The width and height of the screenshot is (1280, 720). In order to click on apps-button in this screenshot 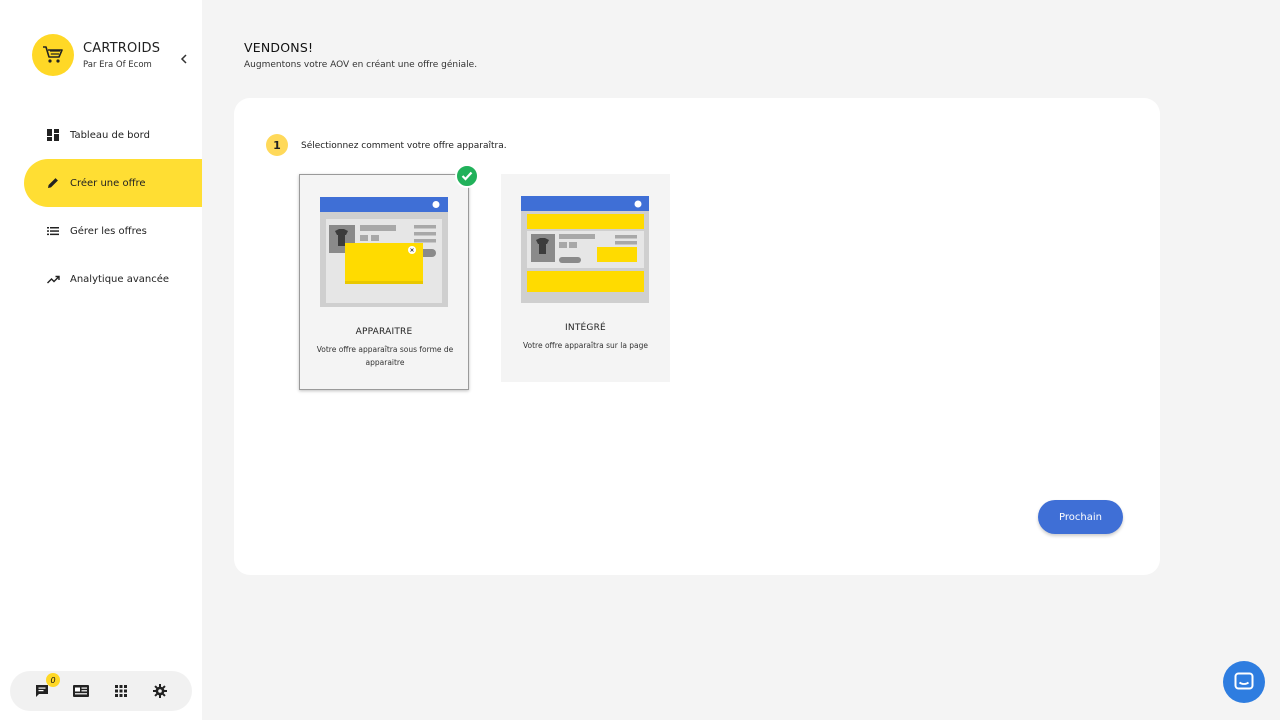, I will do `click(120, 691)`.